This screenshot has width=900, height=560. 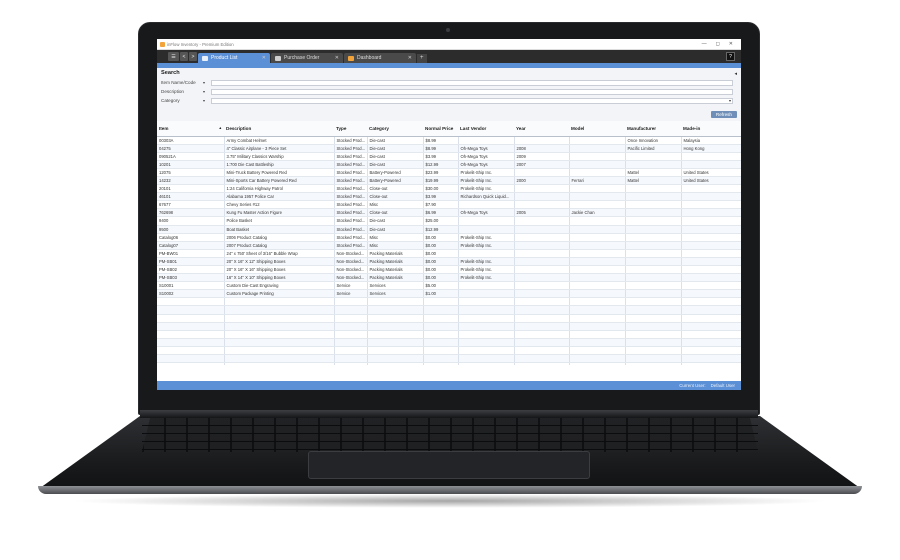 I want to click on table-cell: 762698, so click(x=191, y=213).